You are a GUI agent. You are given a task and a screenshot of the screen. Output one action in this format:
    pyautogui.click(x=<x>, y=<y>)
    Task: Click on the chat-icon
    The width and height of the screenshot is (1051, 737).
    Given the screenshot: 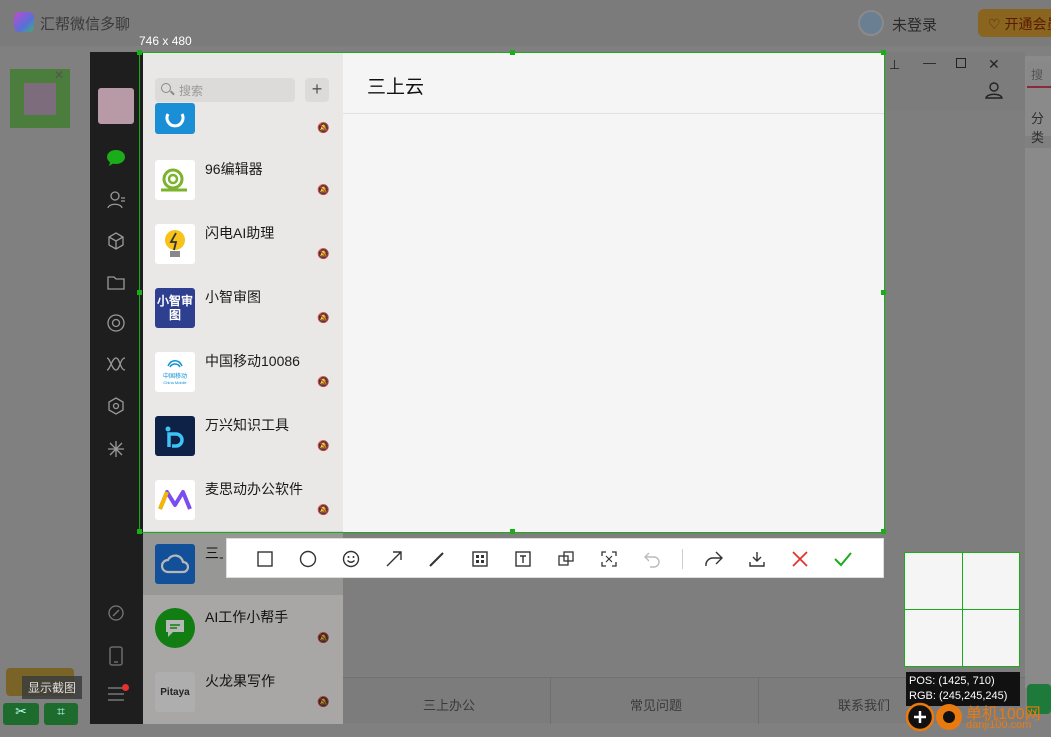 What is the action you would take?
    pyautogui.click(x=116, y=160)
    